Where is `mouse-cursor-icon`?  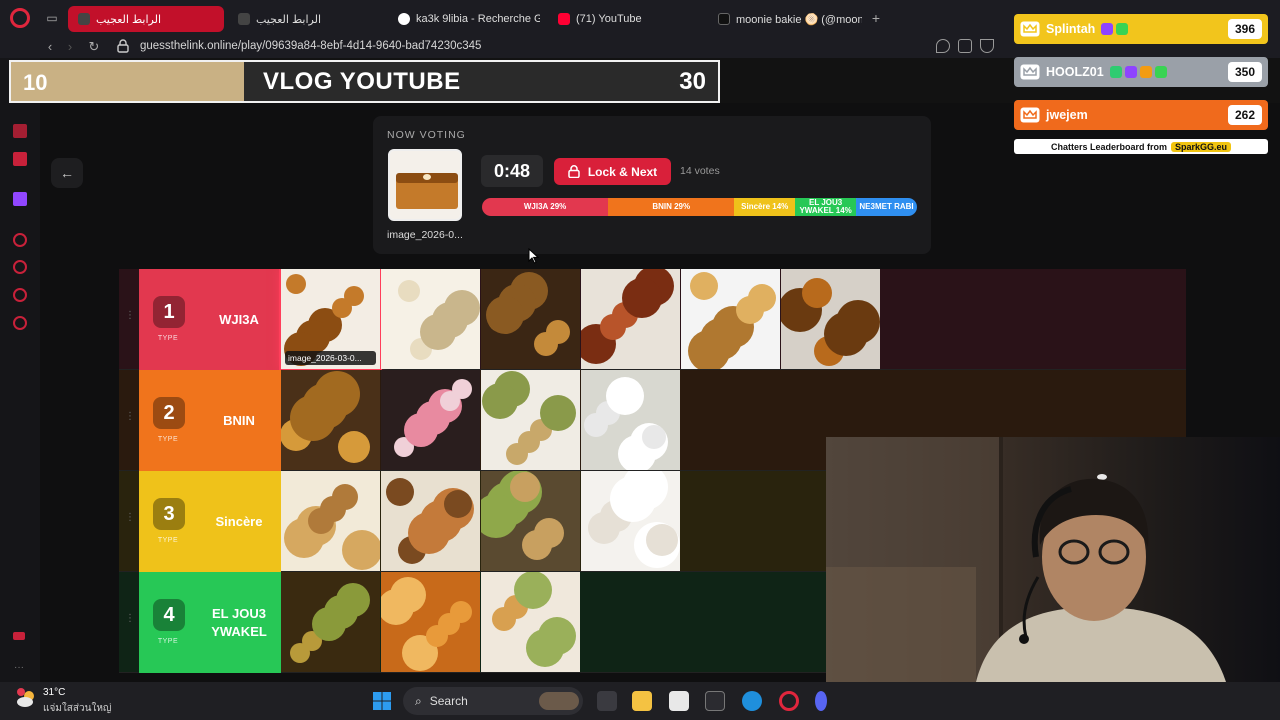 mouse-cursor-icon is located at coordinates (534, 256).